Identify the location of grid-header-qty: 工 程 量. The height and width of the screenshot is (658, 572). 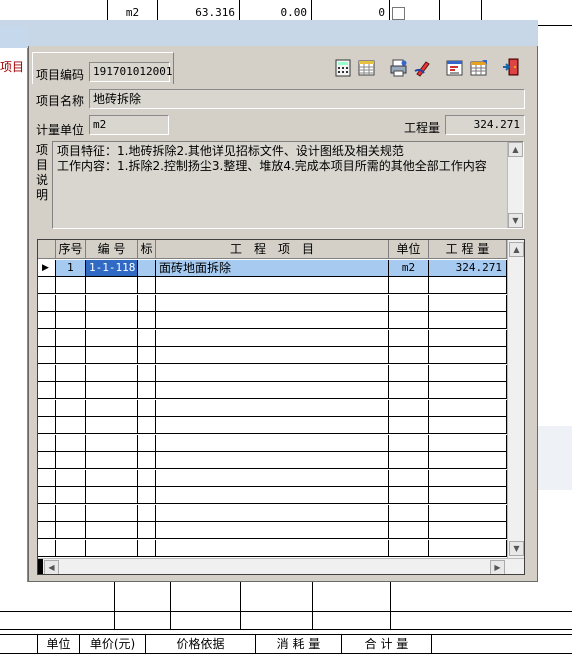
(468, 249).